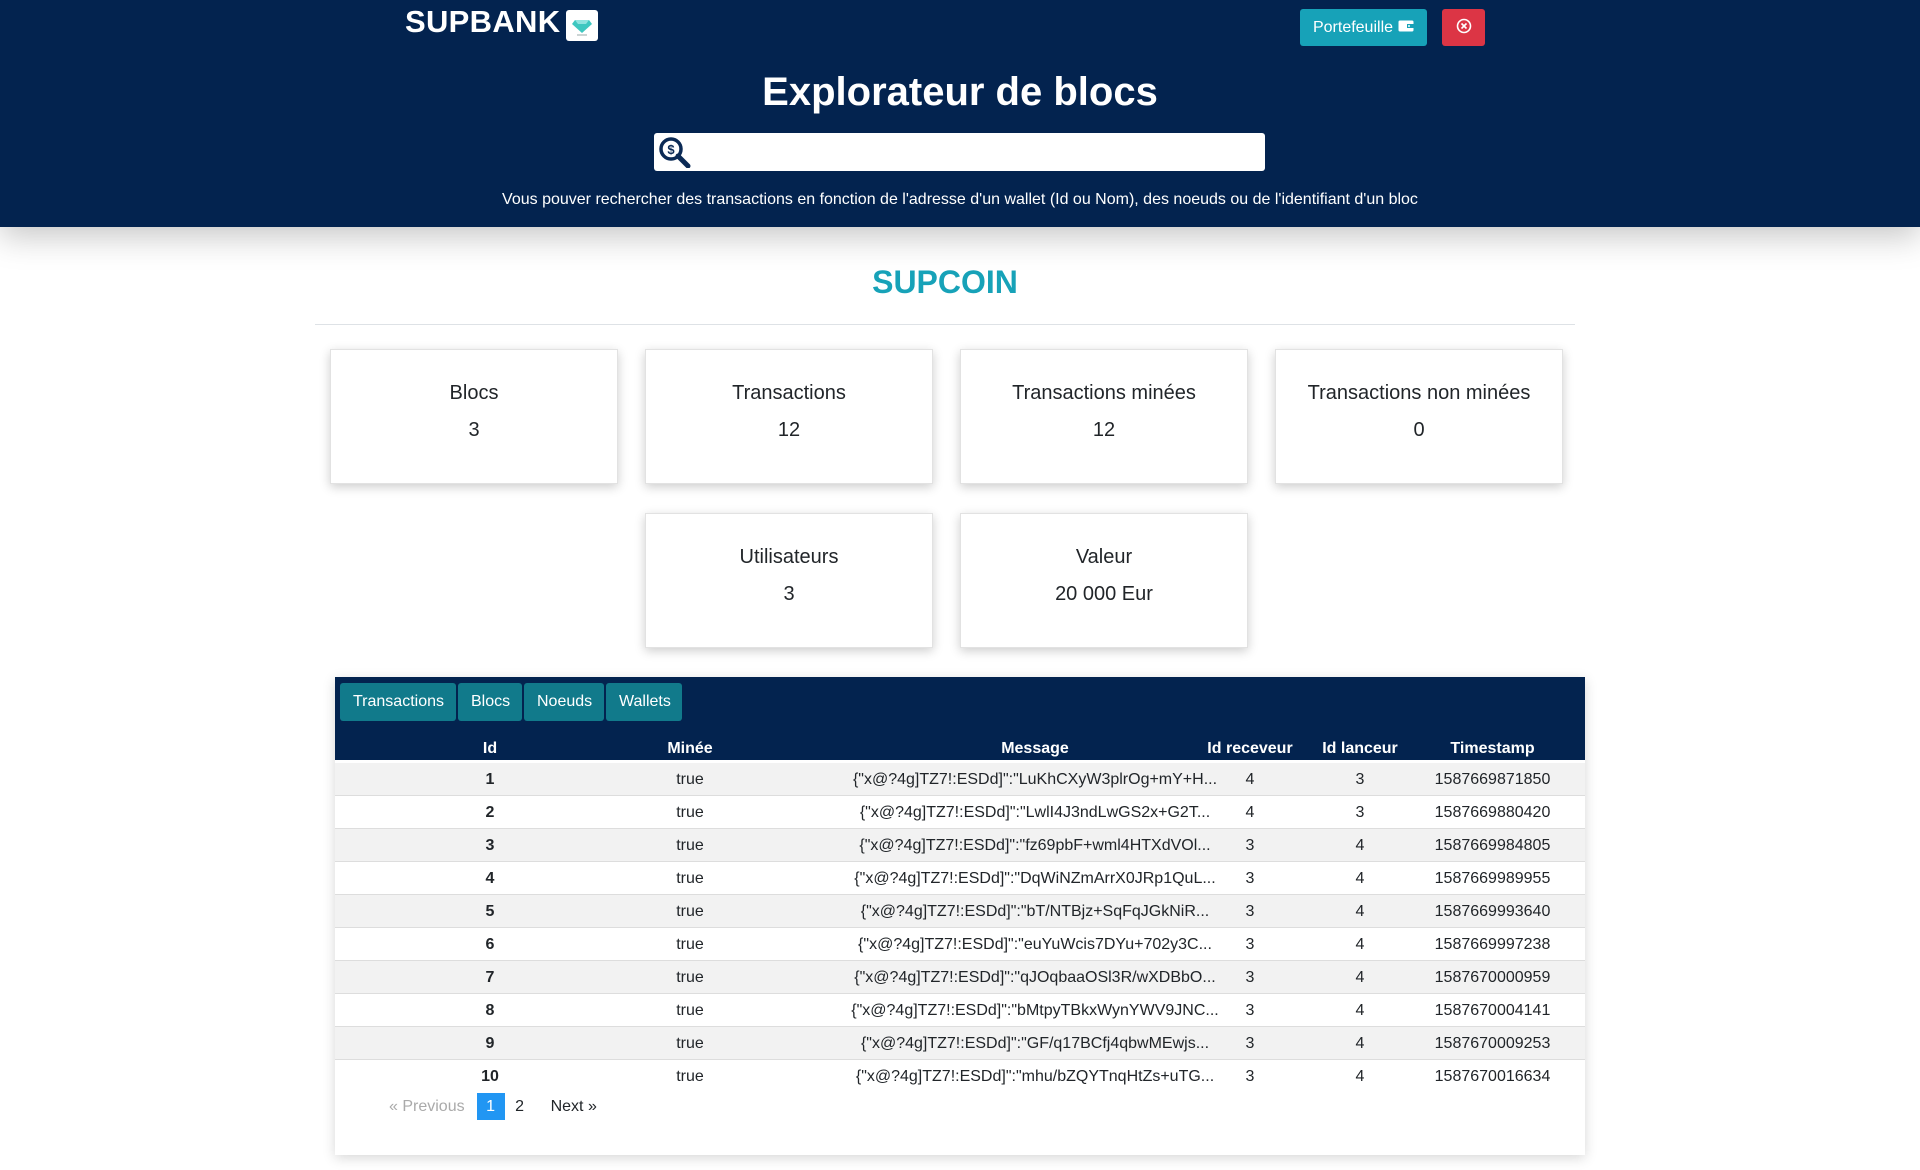  What do you see at coordinates (490, 845) in the screenshot?
I see `cell-id: 3` at bounding box center [490, 845].